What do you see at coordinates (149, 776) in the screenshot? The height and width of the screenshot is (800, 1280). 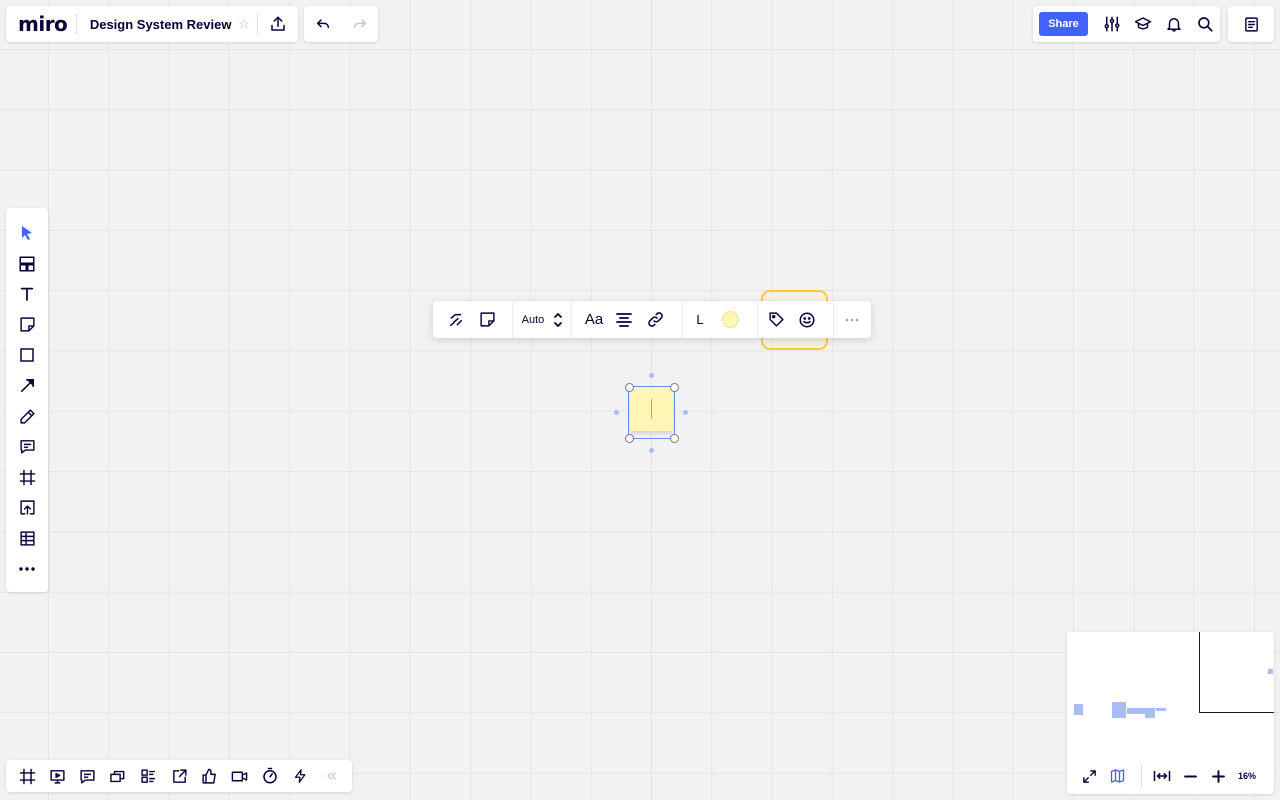 I see `kanban-icon` at bounding box center [149, 776].